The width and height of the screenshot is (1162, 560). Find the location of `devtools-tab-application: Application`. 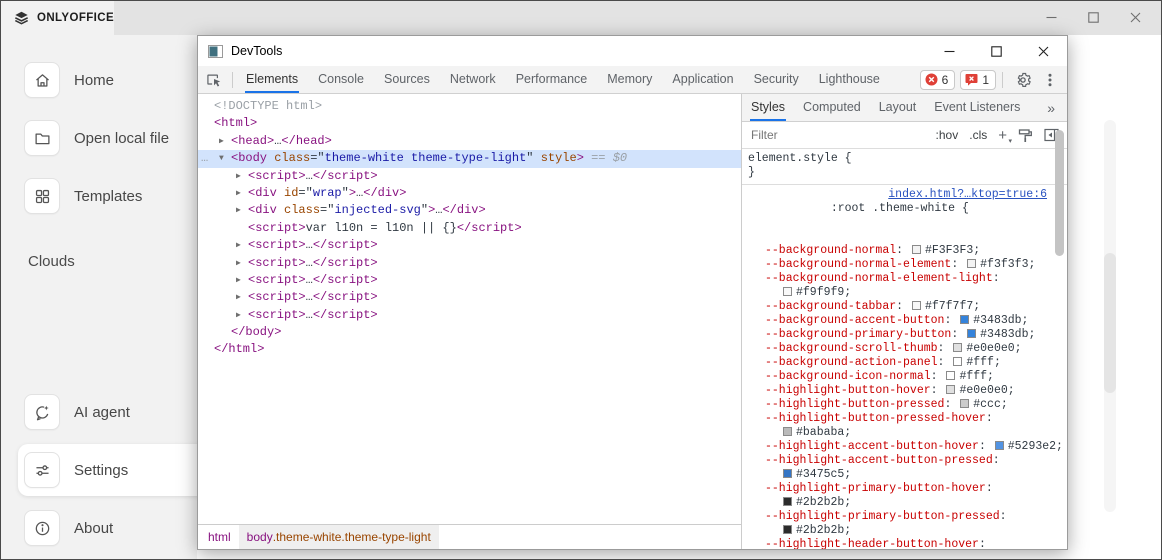

devtools-tab-application: Application is located at coordinates (702, 79).